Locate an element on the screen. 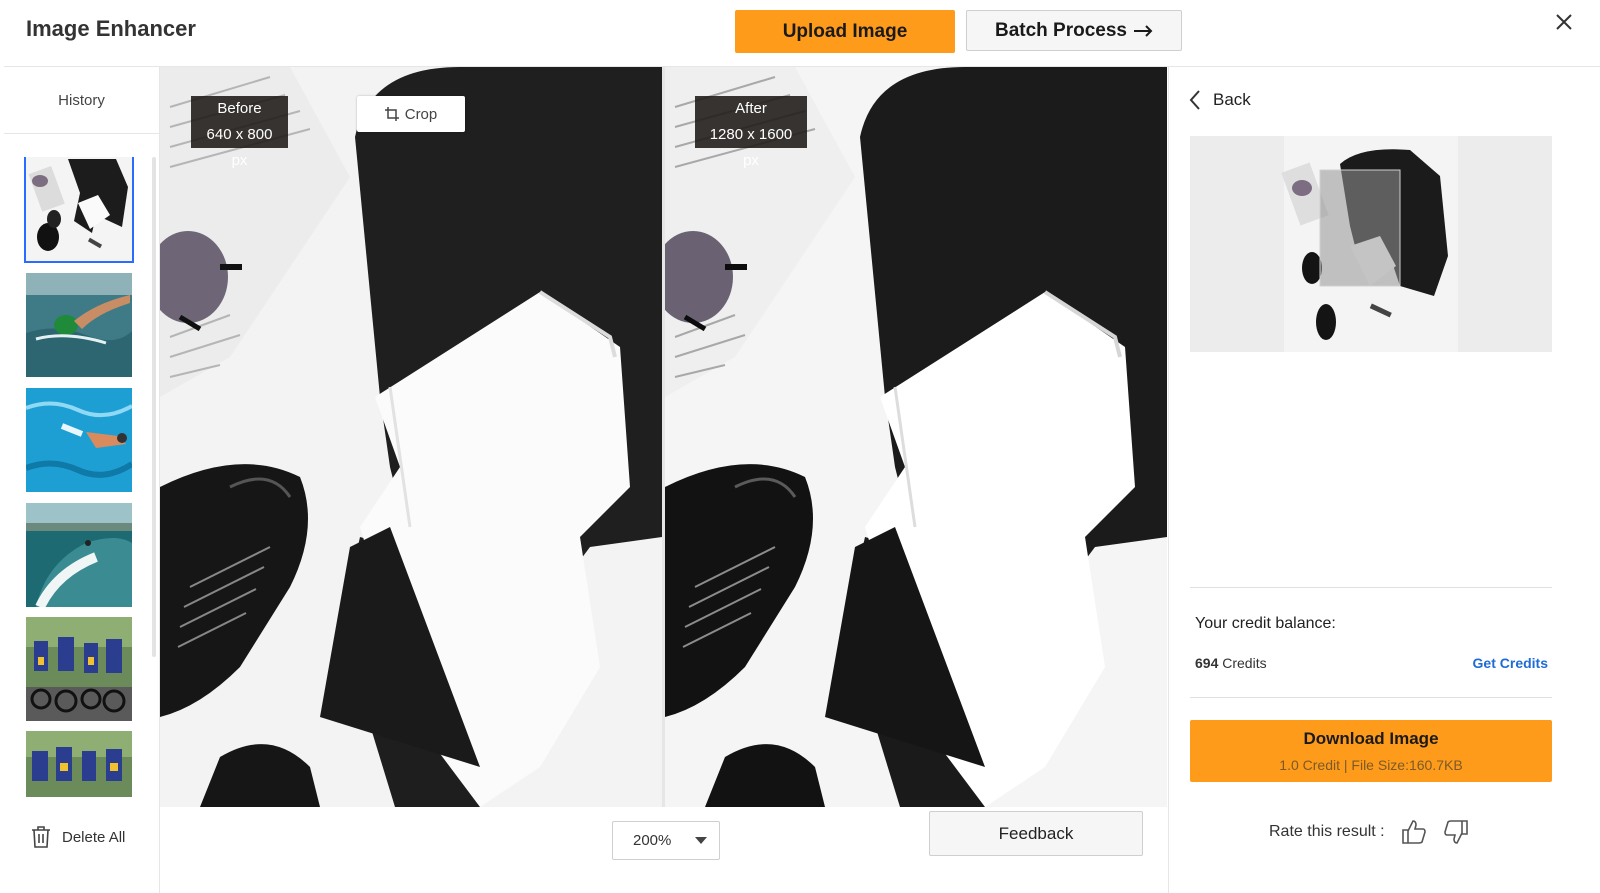 The image size is (1600, 893). history-thumbnail-fashion is located at coordinates (79, 210).